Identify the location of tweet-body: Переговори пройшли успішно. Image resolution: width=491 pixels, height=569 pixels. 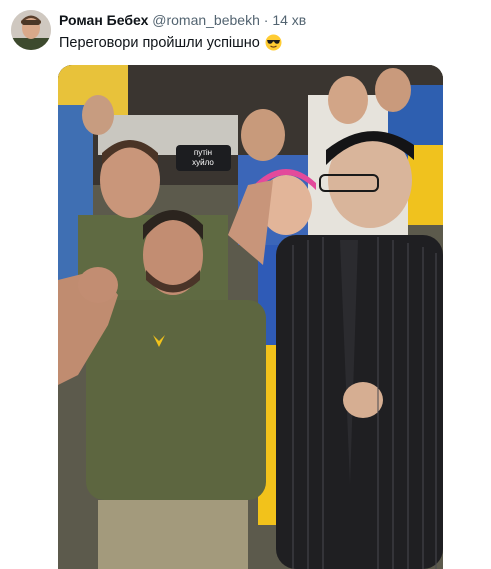
(159, 42).